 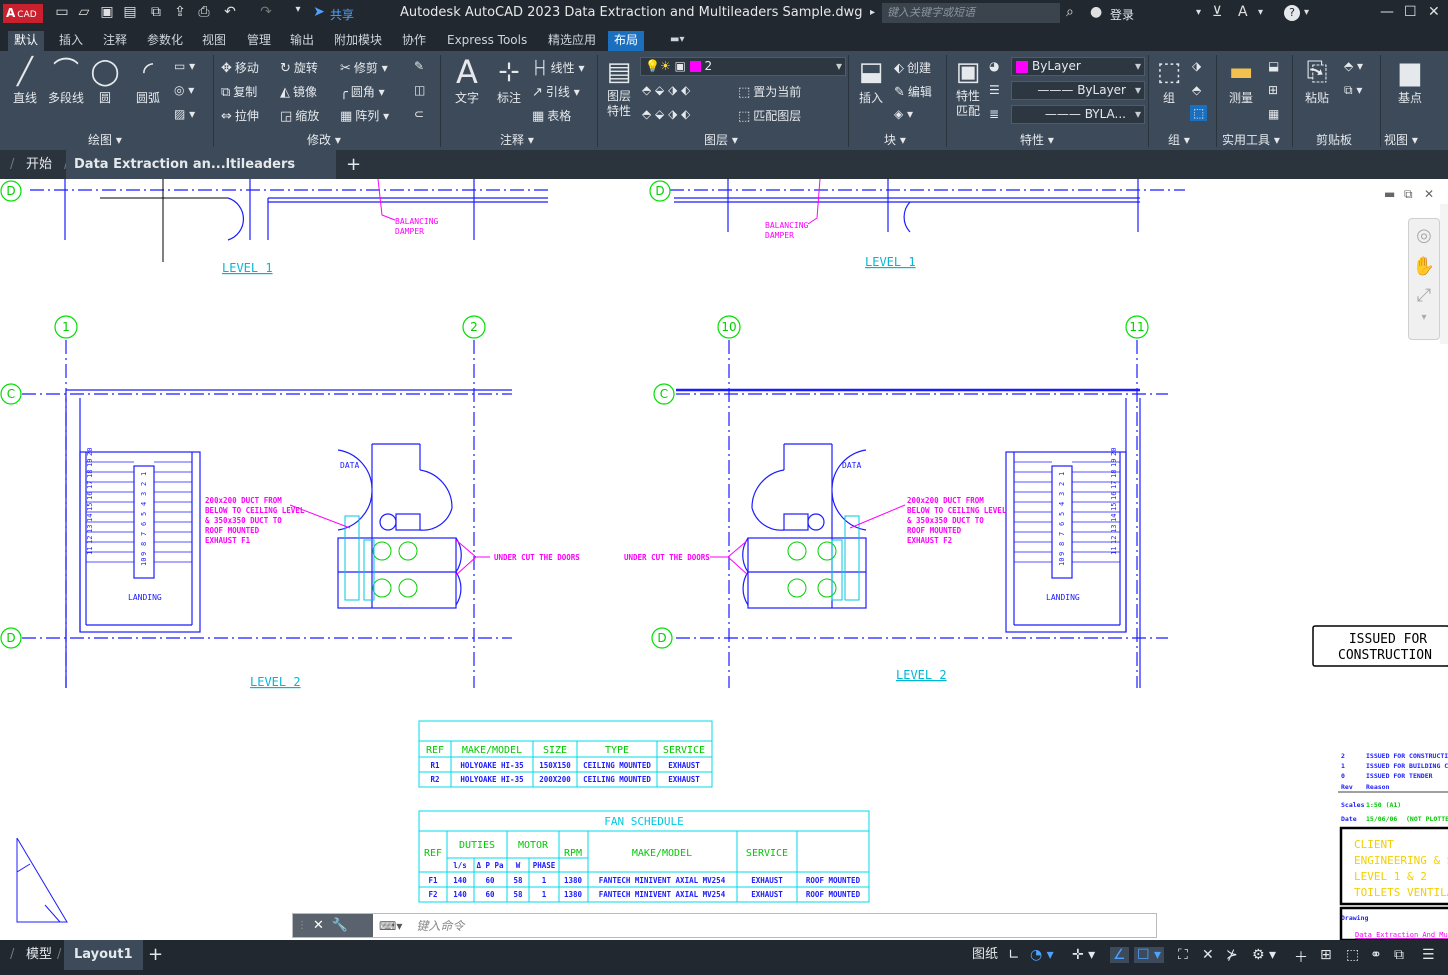 What do you see at coordinates (572, 41) in the screenshot?
I see `tab-featured-apps: 精选应用` at bounding box center [572, 41].